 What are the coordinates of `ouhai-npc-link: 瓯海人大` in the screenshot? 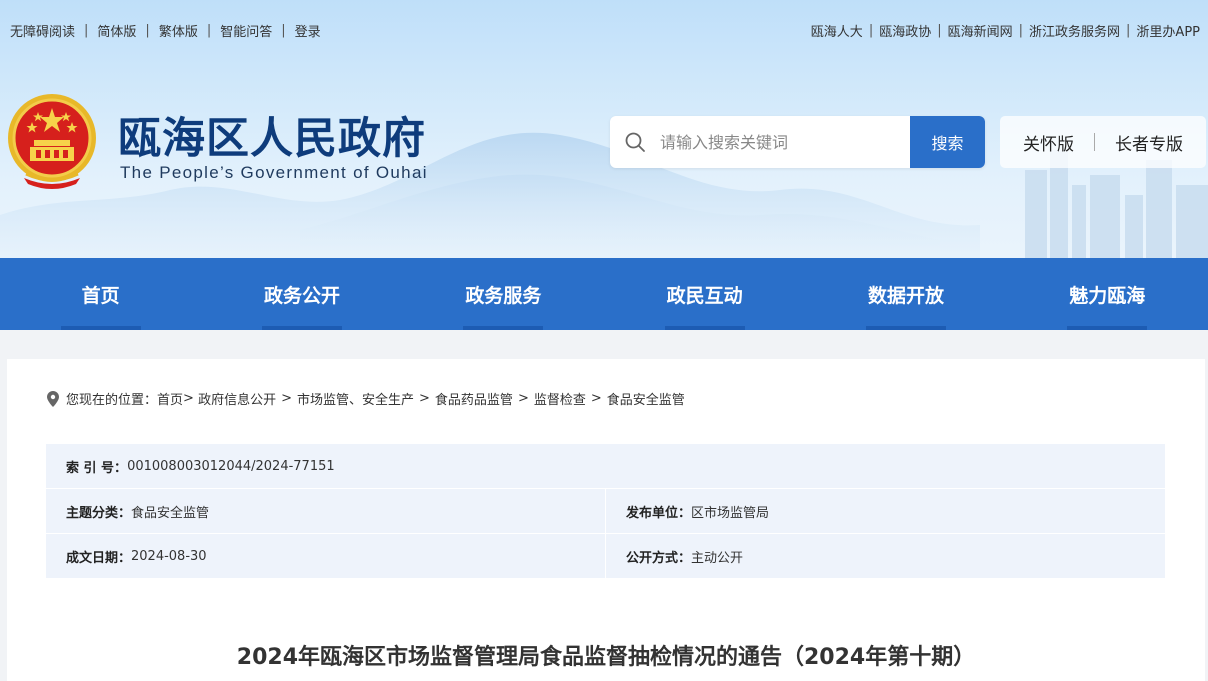 It's located at (837, 30).